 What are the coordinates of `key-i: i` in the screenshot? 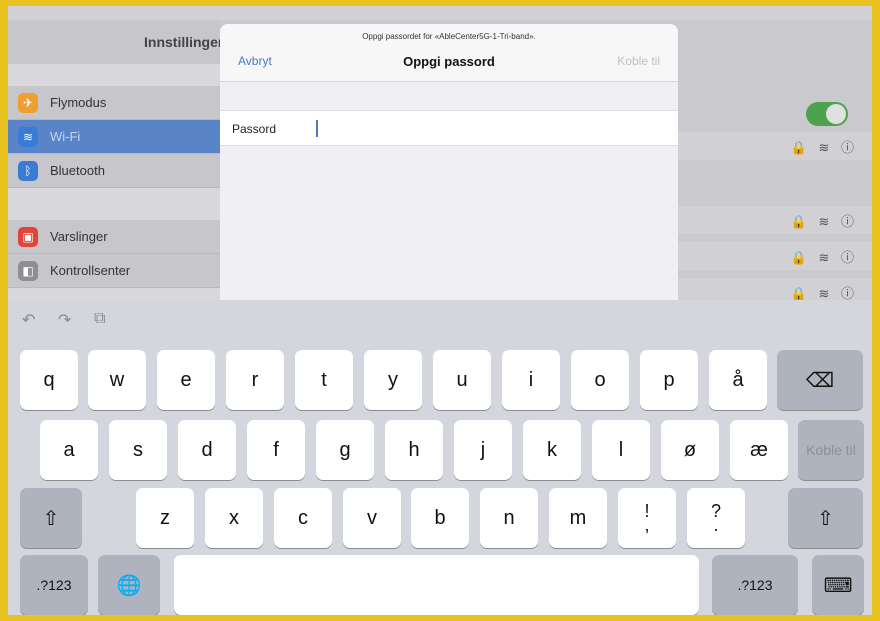 It's located at (531, 380).